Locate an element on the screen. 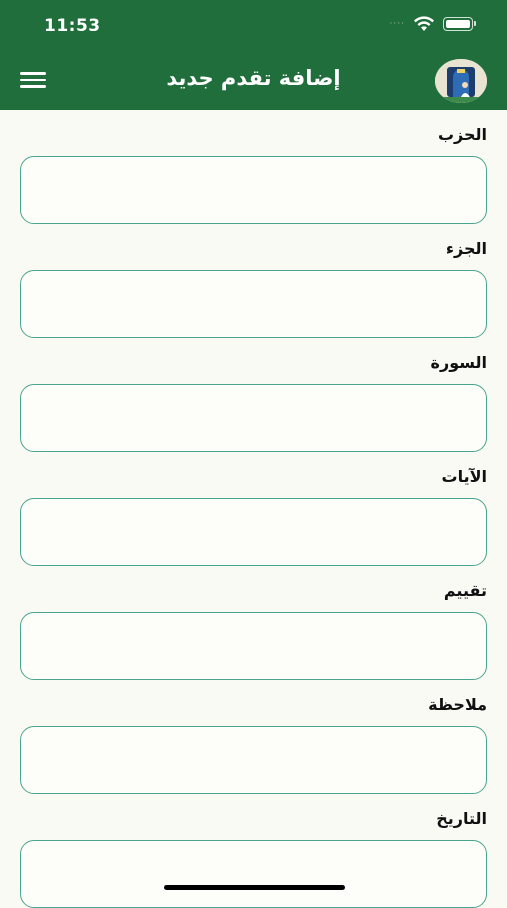  page-title: إضافة تقدم جديد is located at coordinates (253, 78).